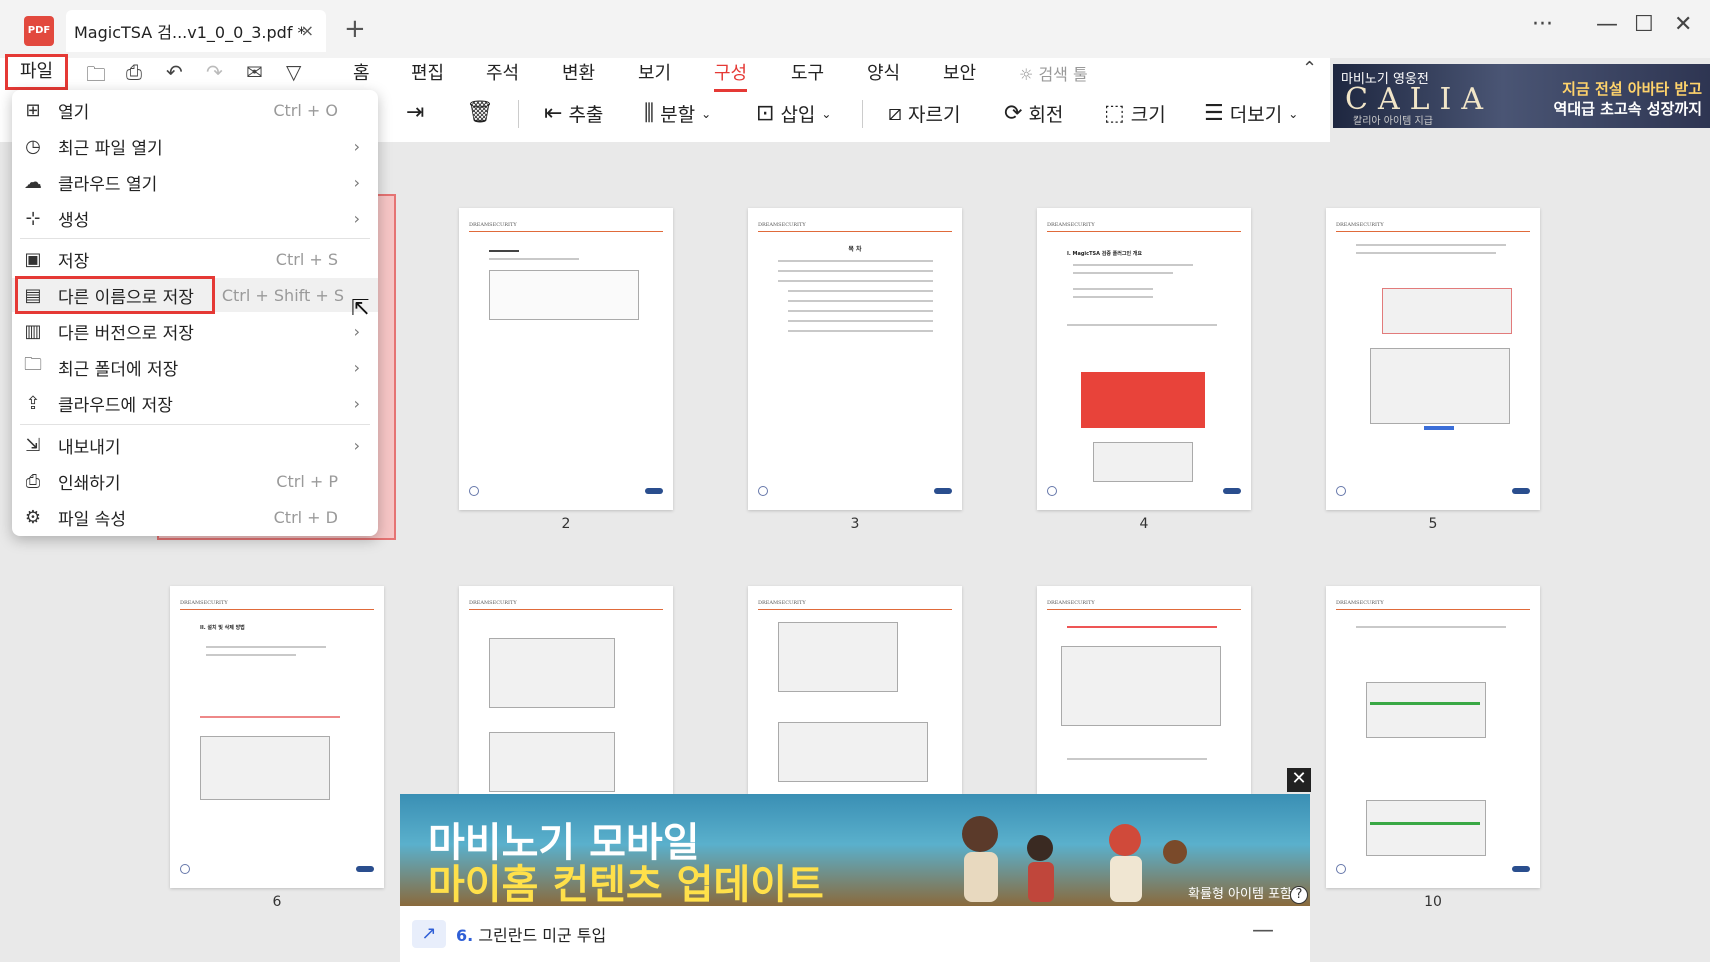  Describe the element at coordinates (277, 737) in the screenshot. I see `page-thumbnail: DREAMSECURITY II. 설치 및 삭제 방법` at that location.